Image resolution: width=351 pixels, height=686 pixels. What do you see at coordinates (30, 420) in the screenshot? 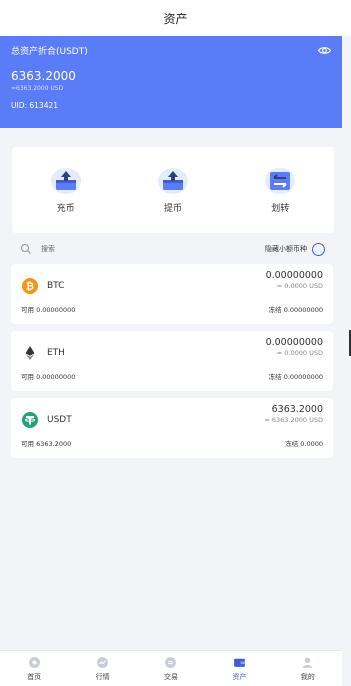
I see `usdt-icon` at bounding box center [30, 420].